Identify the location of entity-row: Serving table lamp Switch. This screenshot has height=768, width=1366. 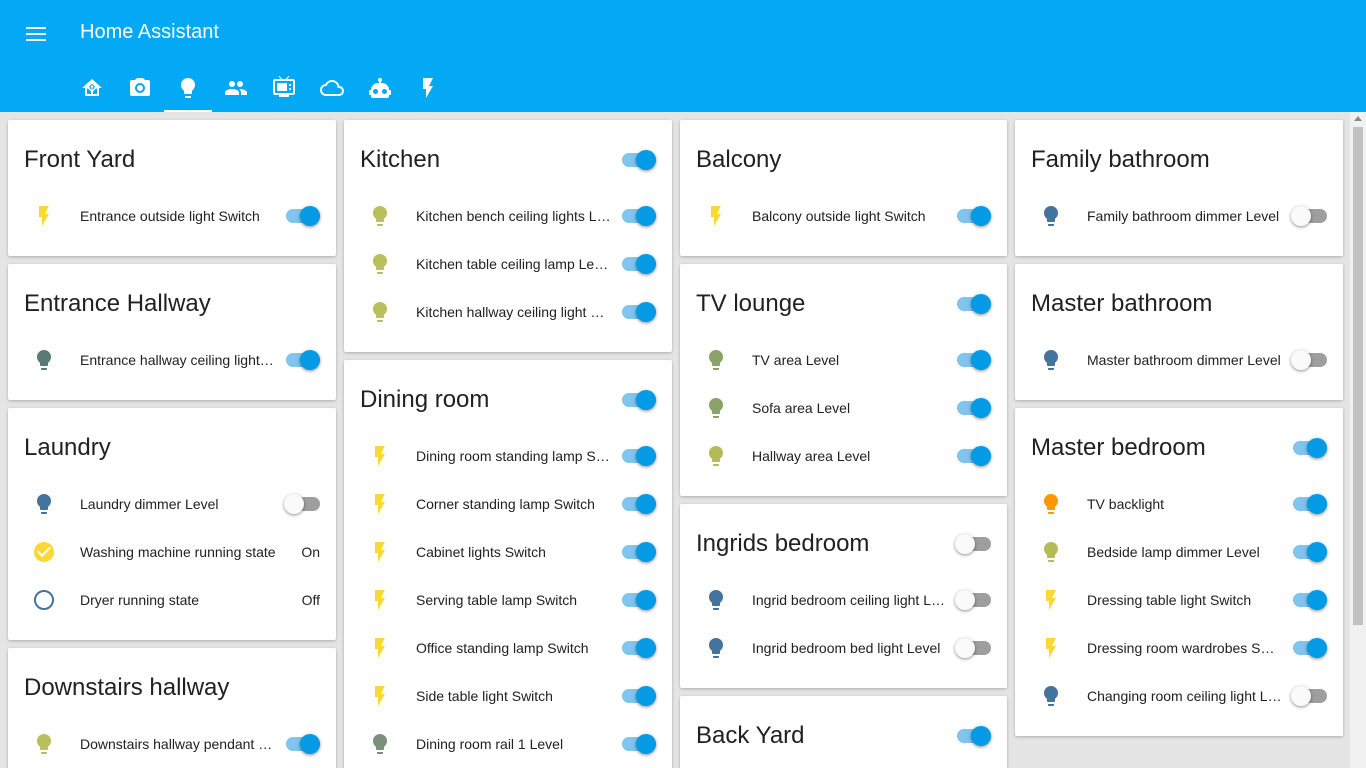
(508, 600).